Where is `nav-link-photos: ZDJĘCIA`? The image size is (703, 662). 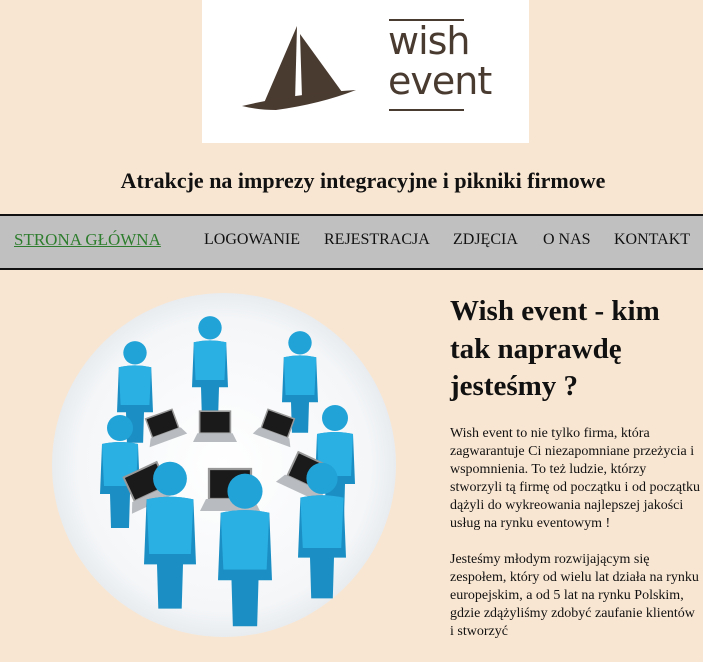 nav-link-photos: ZDJĘCIA is located at coordinates (485, 240).